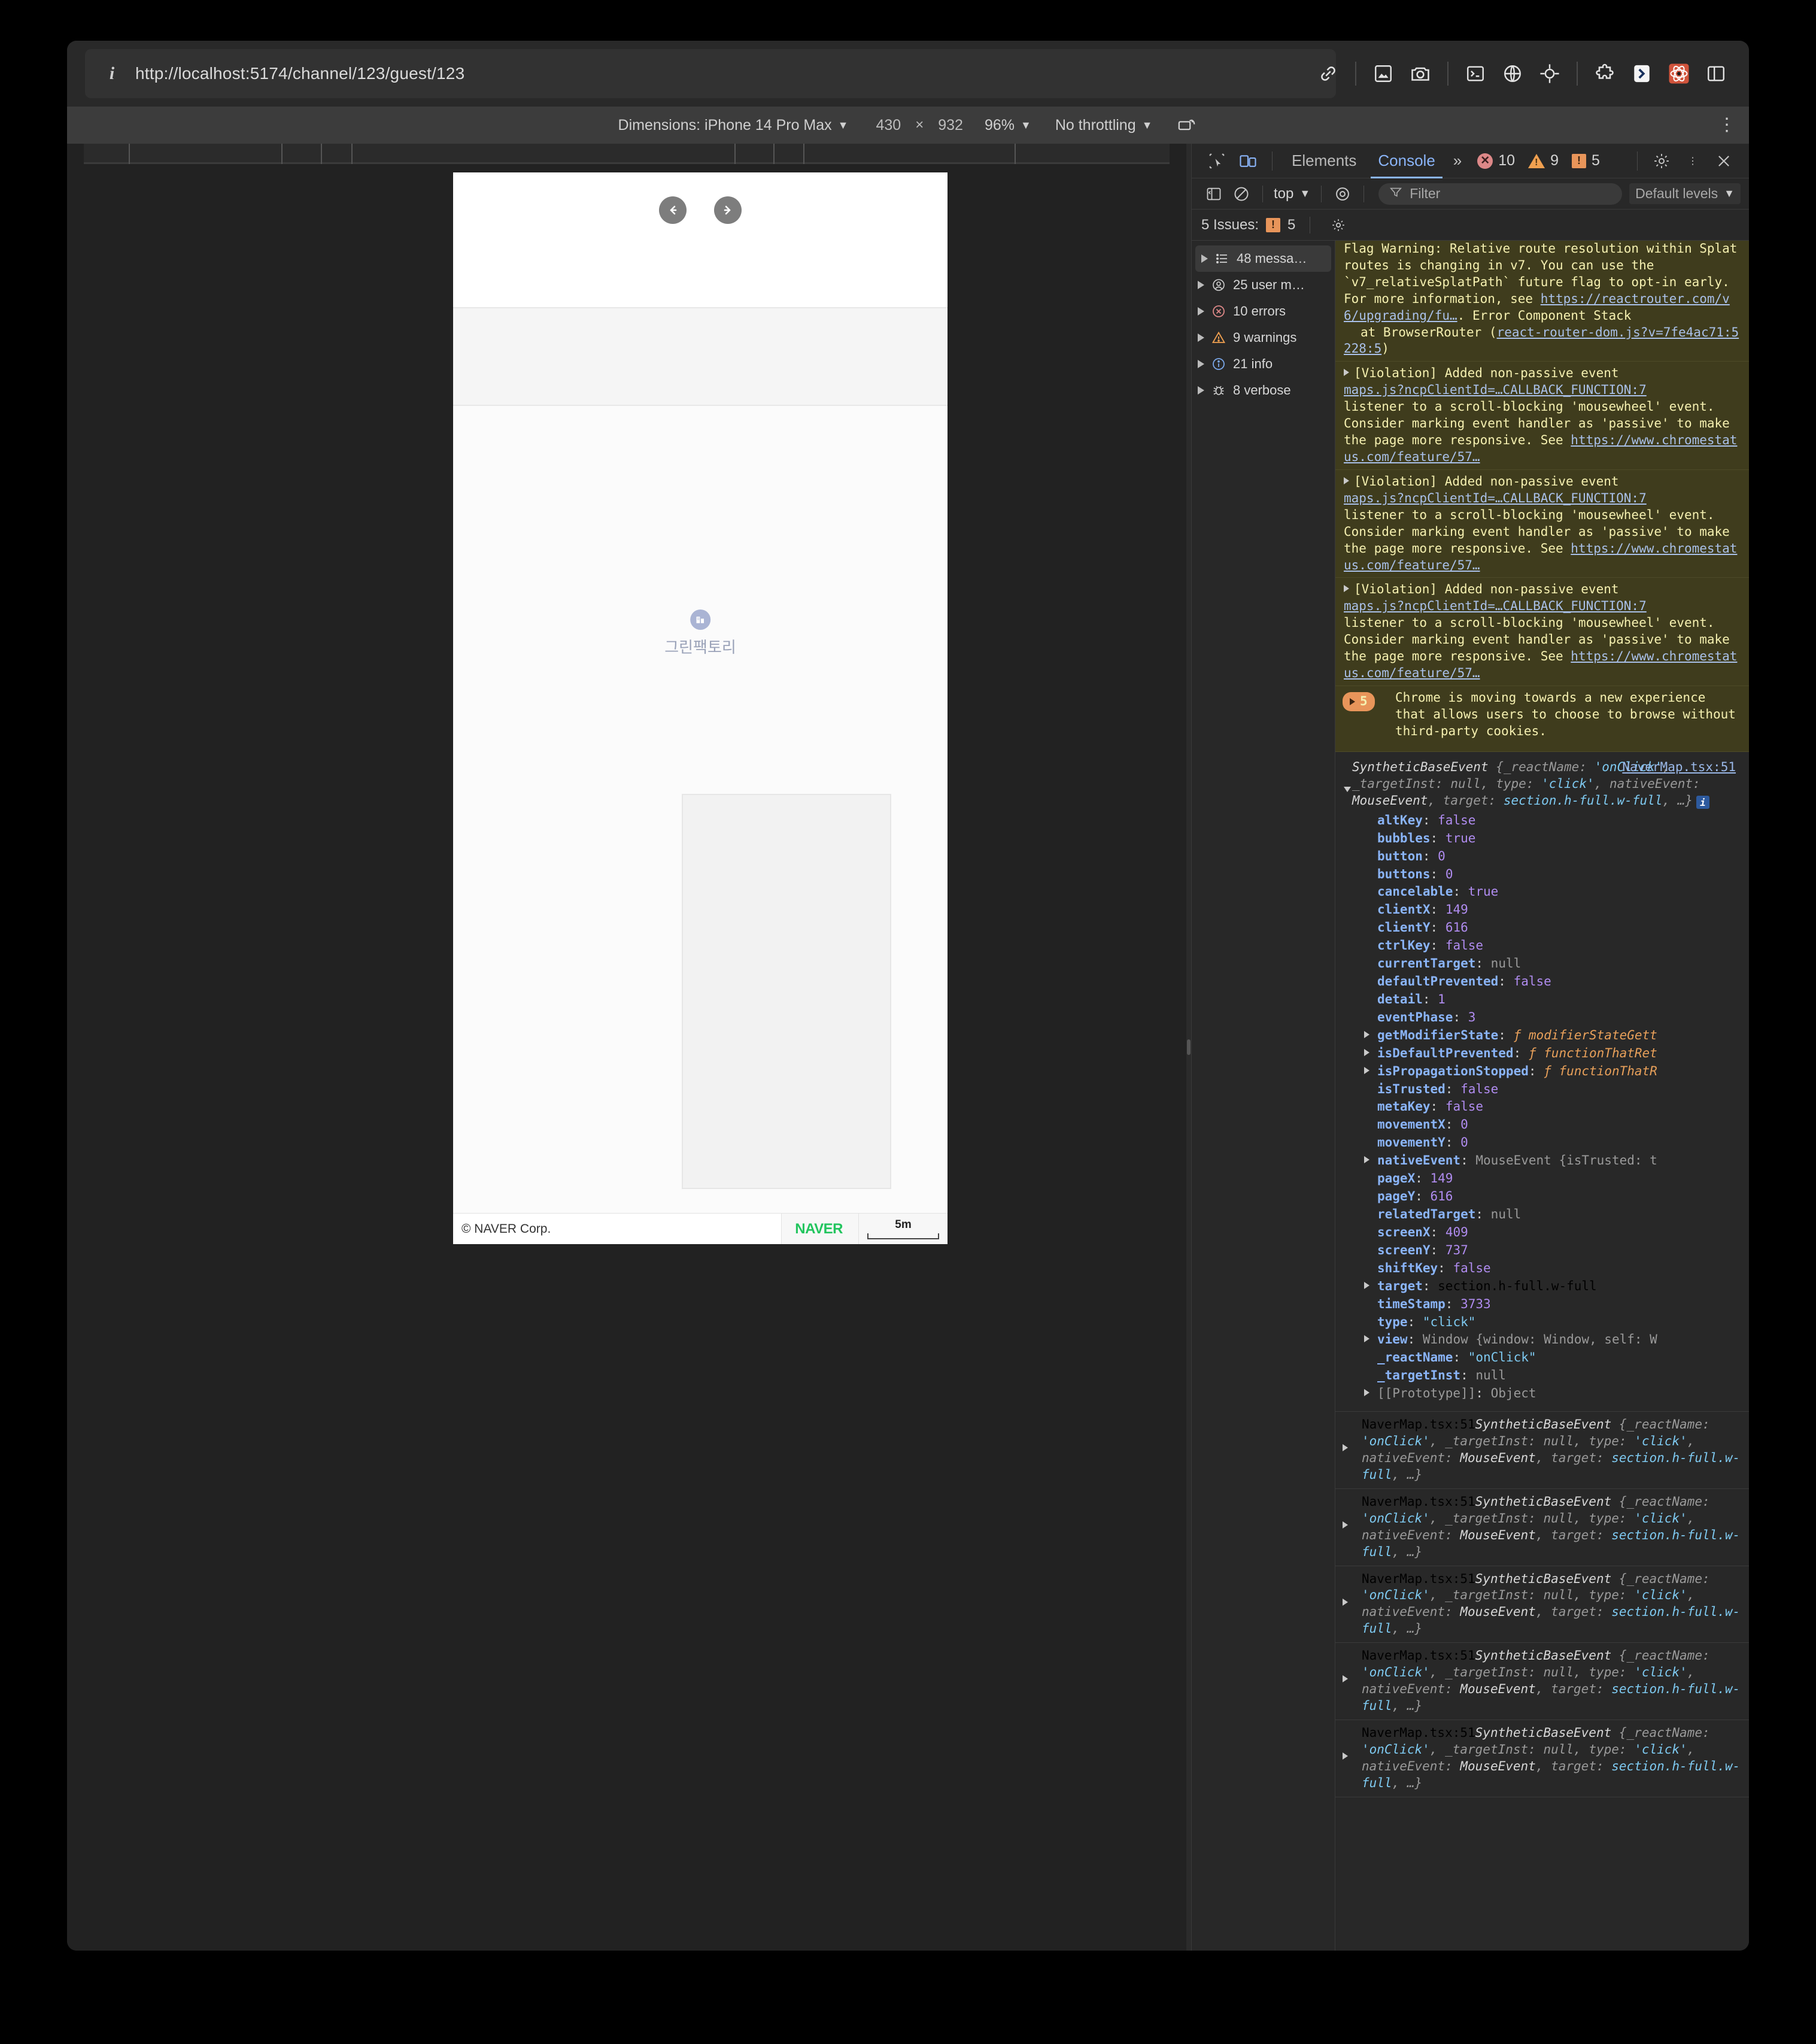 The width and height of the screenshot is (1816, 2044). What do you see at coordinates (1544, 1251) in the screenshot?
I see `object-property: screenY: 737` at bounding box center [1544, 1251].